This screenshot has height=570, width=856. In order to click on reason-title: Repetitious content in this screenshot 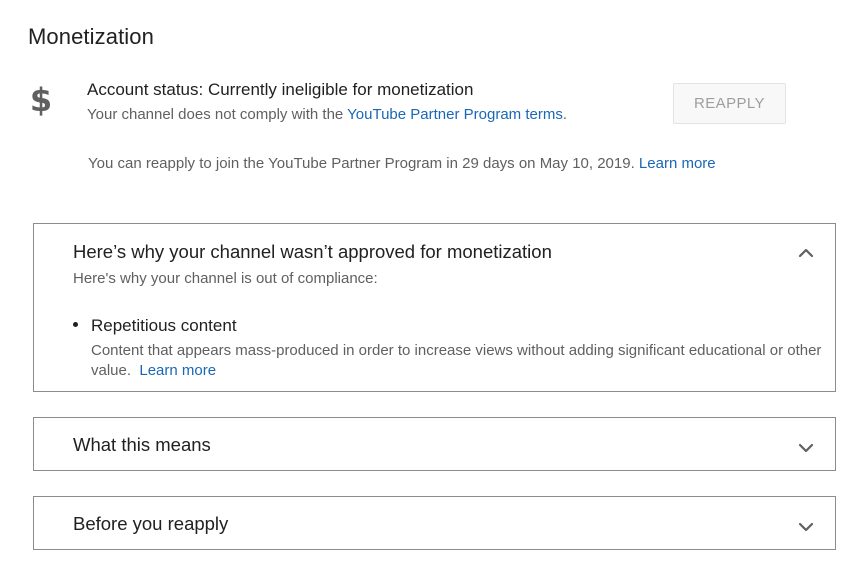, I will do `click(164, 325)`.